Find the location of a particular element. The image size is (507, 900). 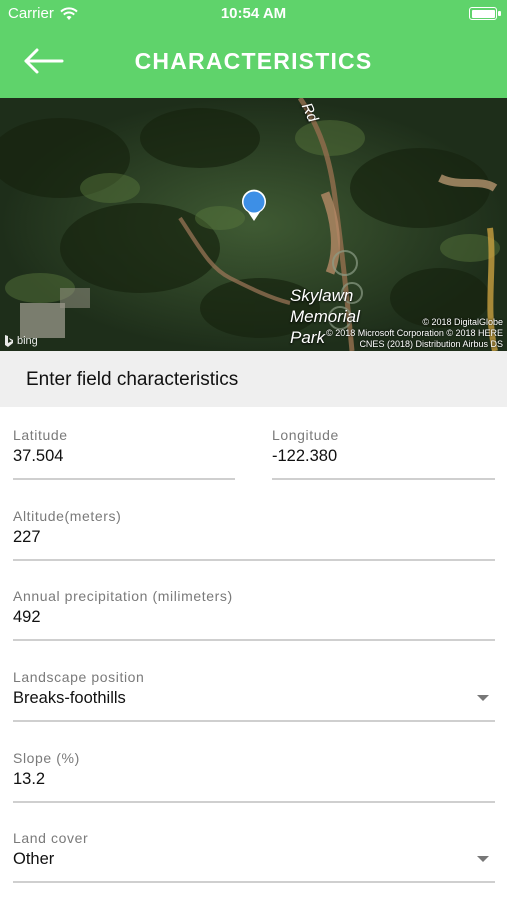

status-bar: Carrier 10:54 AM is located at coordinates (253, 14).